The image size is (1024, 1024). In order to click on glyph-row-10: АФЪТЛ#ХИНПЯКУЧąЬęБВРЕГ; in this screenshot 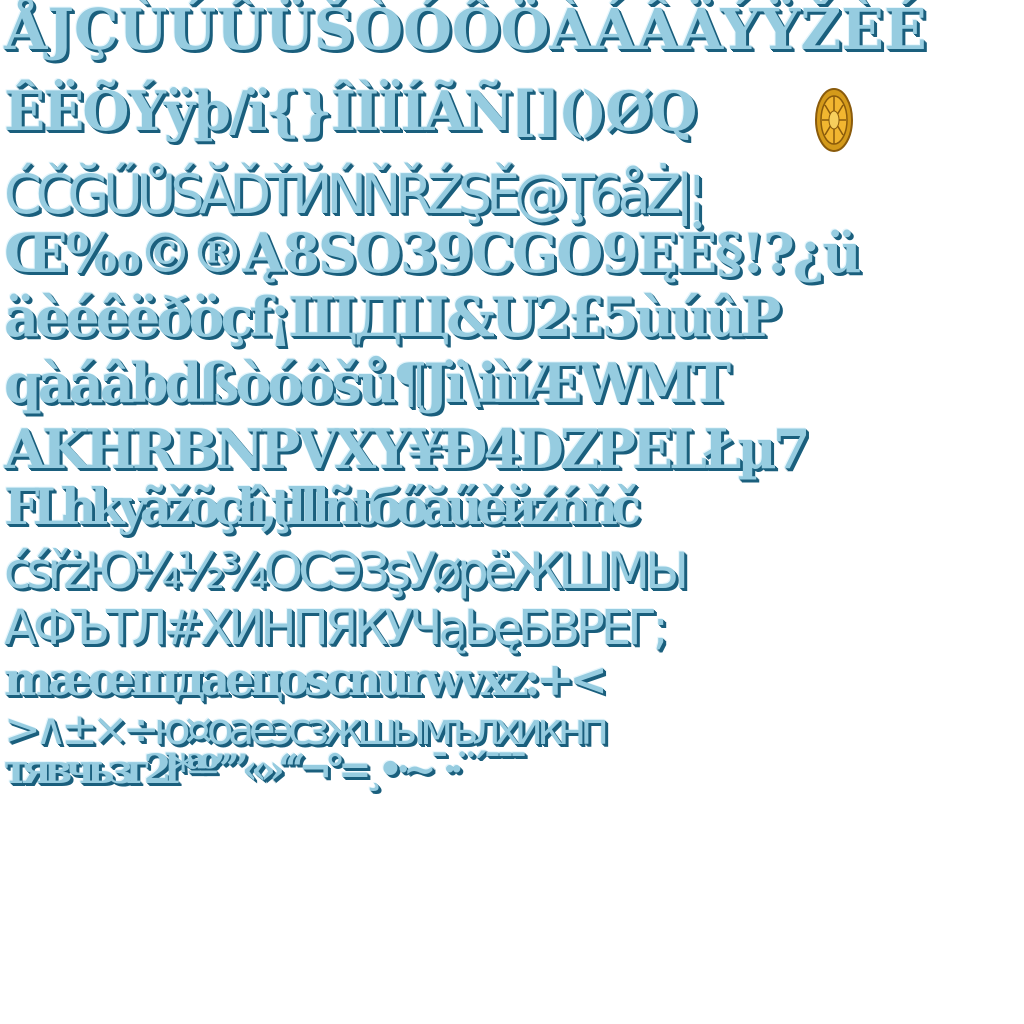, I will do `click(336, 628)`.